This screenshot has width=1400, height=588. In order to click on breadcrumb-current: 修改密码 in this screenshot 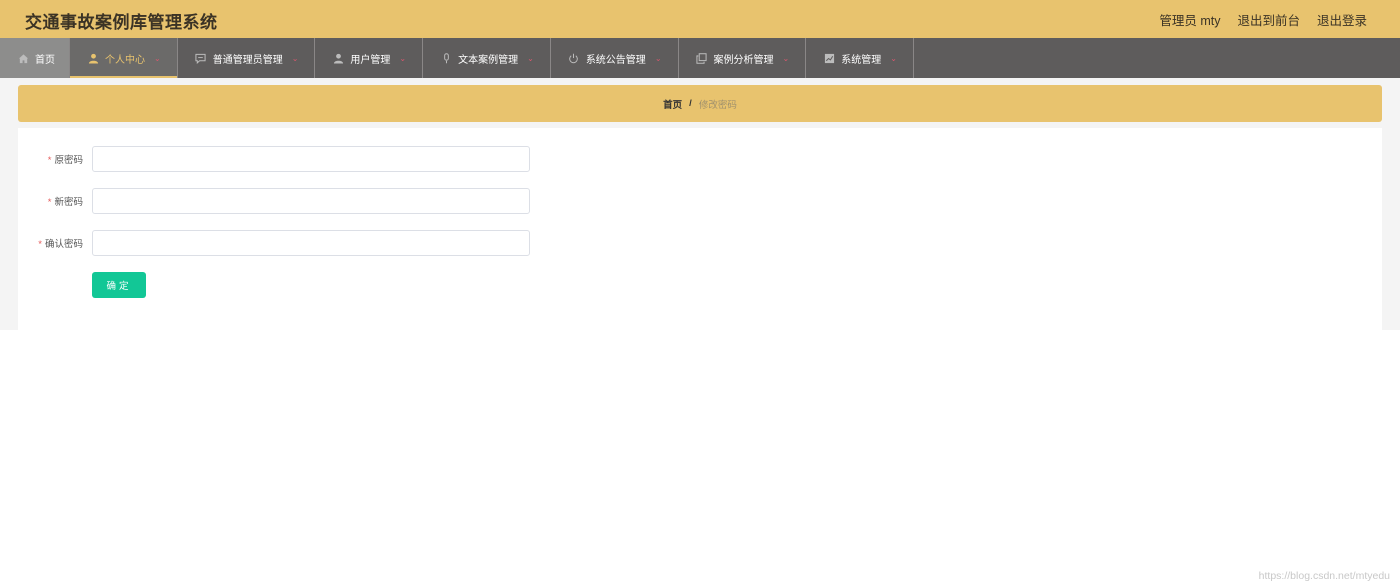, I will do `click(717, 105)`.